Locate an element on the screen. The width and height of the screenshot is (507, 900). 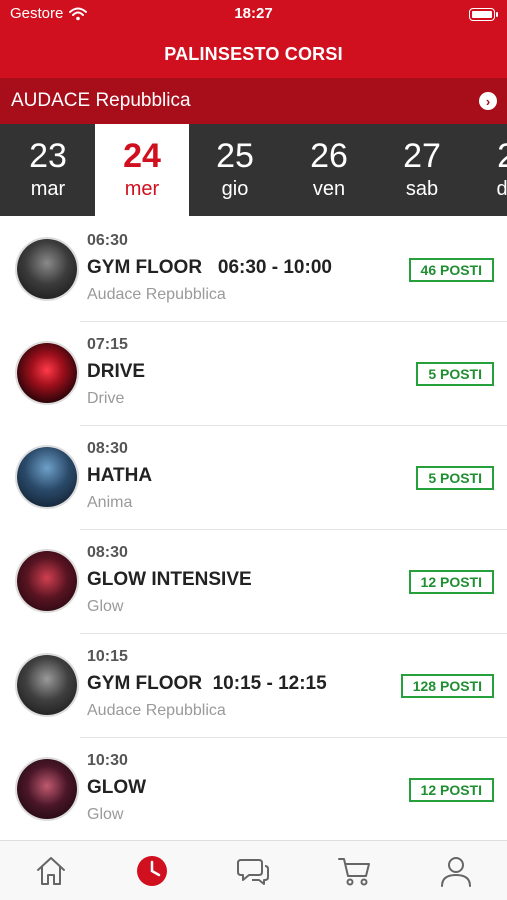
class-row: 08:30 HATHA Anima 5 POSTI is located at coordinates (253, 478).